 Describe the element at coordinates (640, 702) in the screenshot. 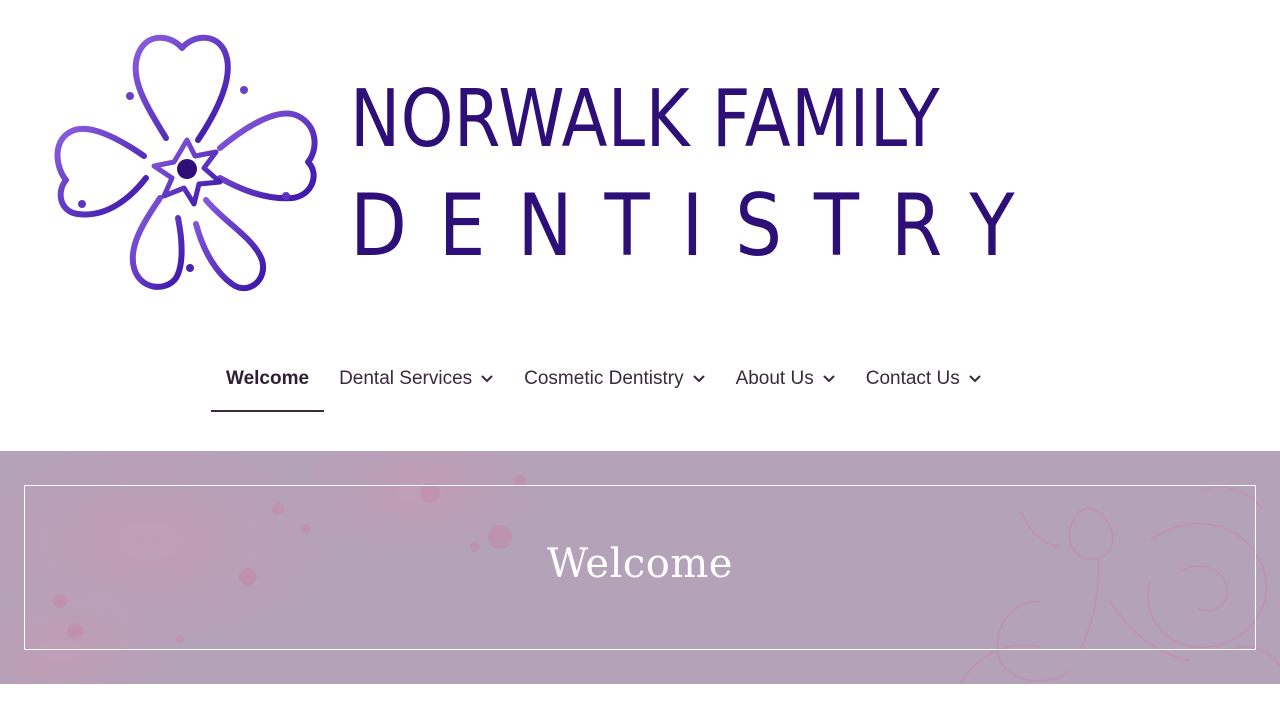

I see `content-area` at that location.